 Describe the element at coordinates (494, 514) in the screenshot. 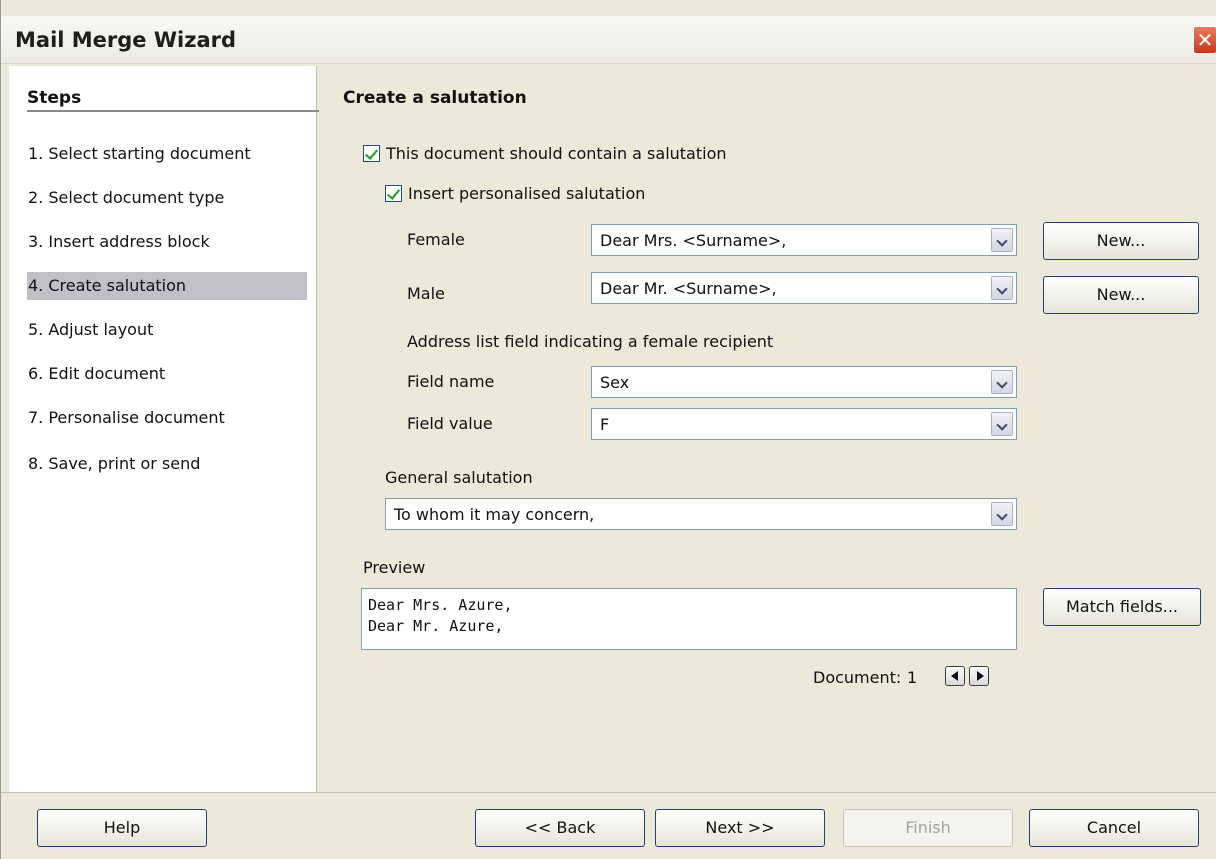

I see `general-salutation-value: To whom it may concern,` at that location.